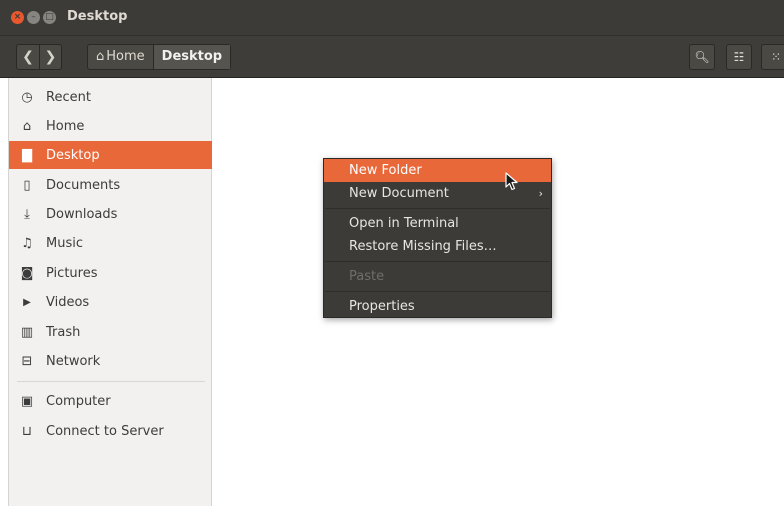 The image size is (784, 506). I want to click on network-icon: ⊟, so click(27, 361).